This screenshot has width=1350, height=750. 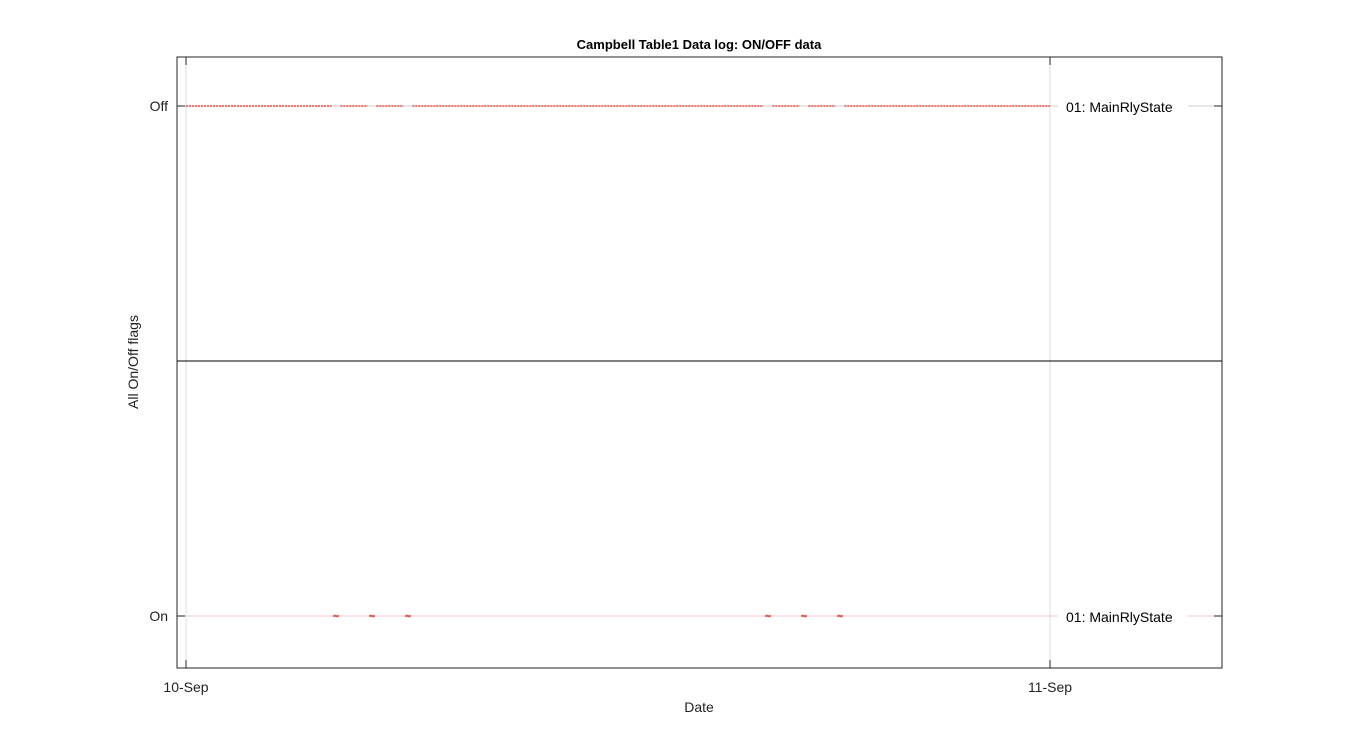 I want to click on y-tick-label: Off, so click(x=159, y=106).